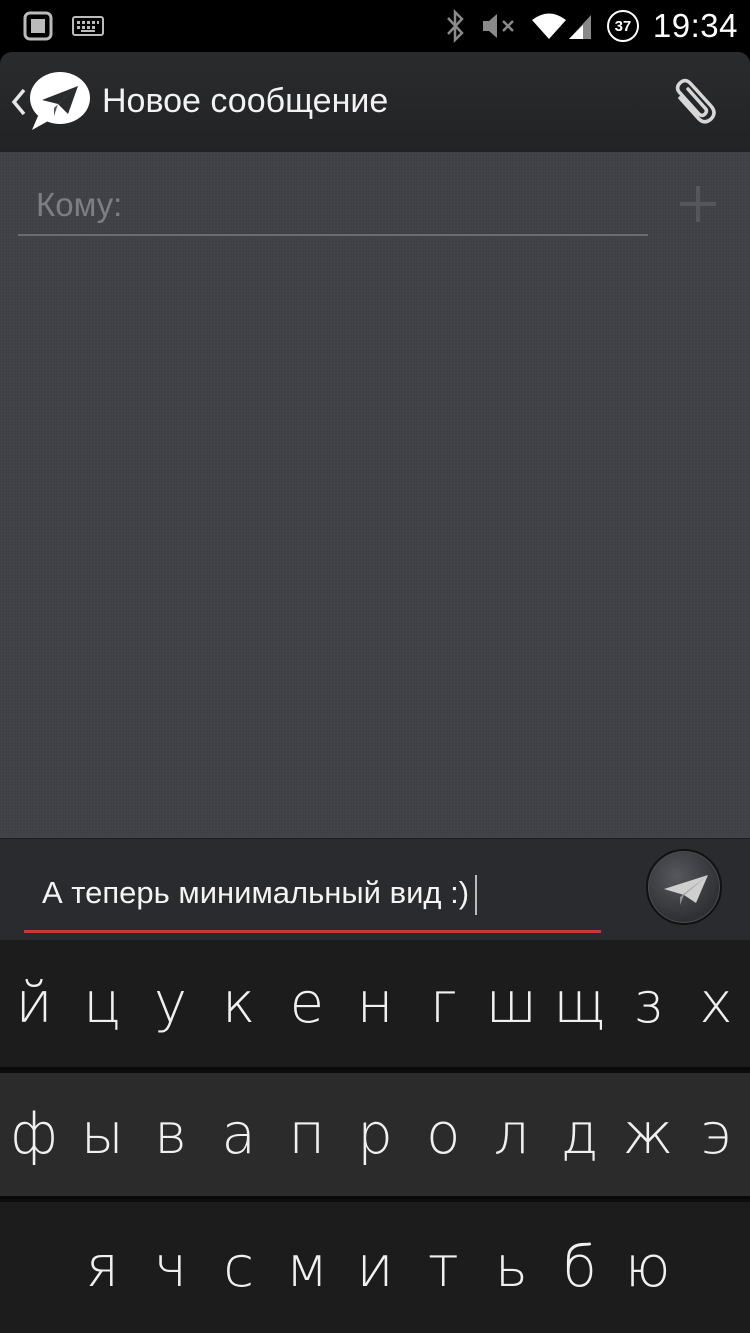 This screenshot has width=750, height=1333. I want to click on key: щ, so click(580, 1003).